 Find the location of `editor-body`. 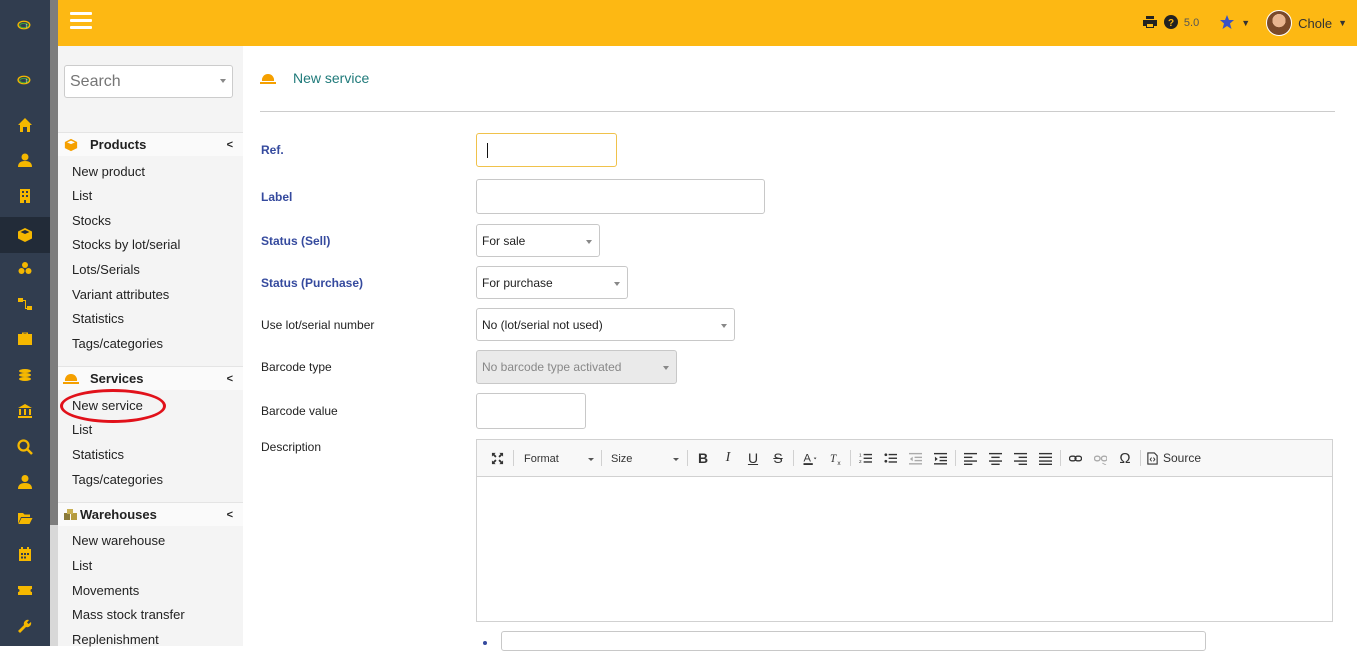

editor-body is located at coordinates (904, 549).